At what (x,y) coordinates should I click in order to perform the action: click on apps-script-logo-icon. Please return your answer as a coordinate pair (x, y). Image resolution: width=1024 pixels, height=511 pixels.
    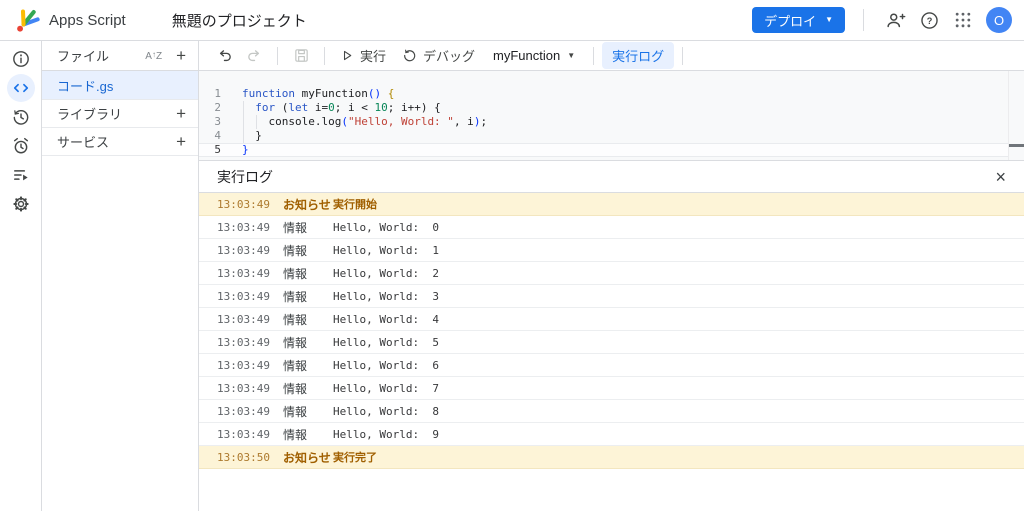
    Looking at the image, I should click on (28, 20).